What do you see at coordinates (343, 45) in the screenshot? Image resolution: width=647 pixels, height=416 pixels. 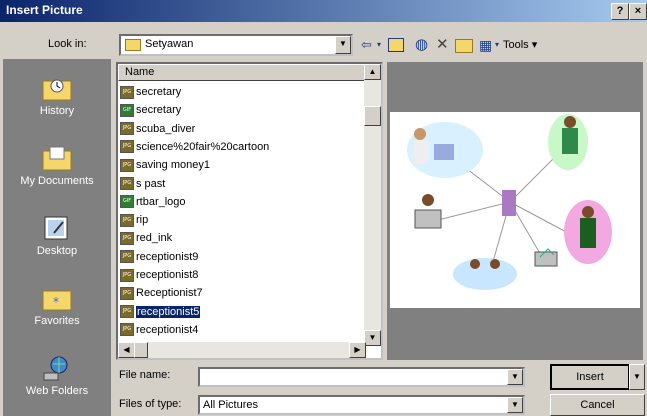 I see `look-in-dropdown-button: ▼` at bounding box center [343, 45].